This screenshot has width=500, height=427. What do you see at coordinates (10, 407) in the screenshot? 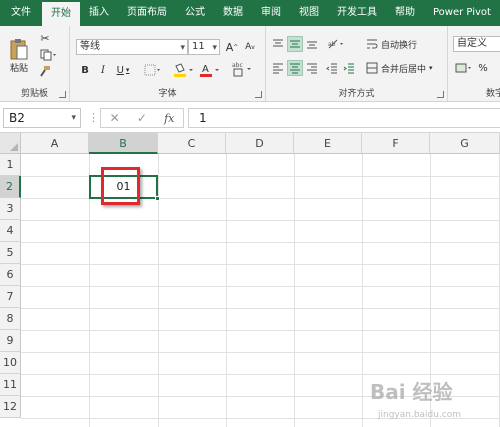
I see `row-header-12: 12` at bounding box center [10, 407].